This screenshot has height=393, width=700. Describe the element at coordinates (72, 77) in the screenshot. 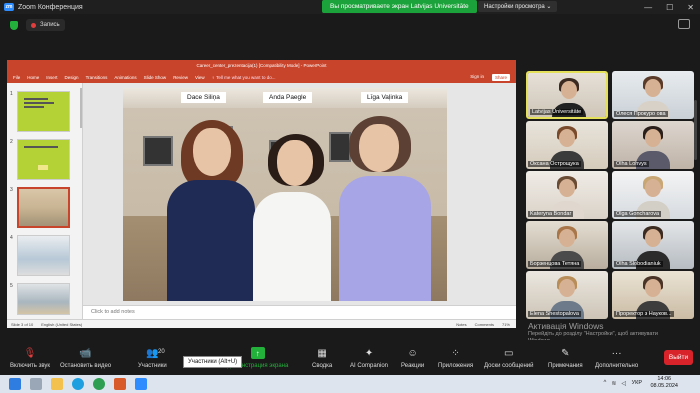

I see `ribbon-tab-design: Design` at that location.